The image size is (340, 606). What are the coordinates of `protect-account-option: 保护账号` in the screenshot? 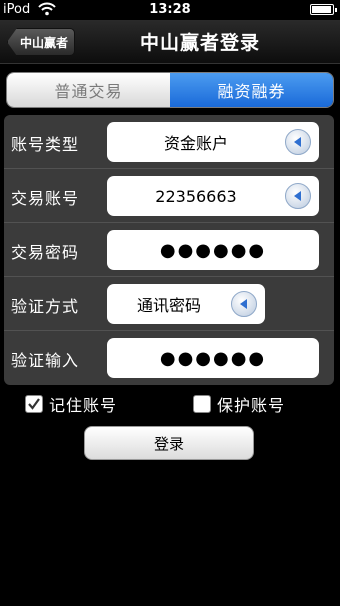 It's located at (239, 404).